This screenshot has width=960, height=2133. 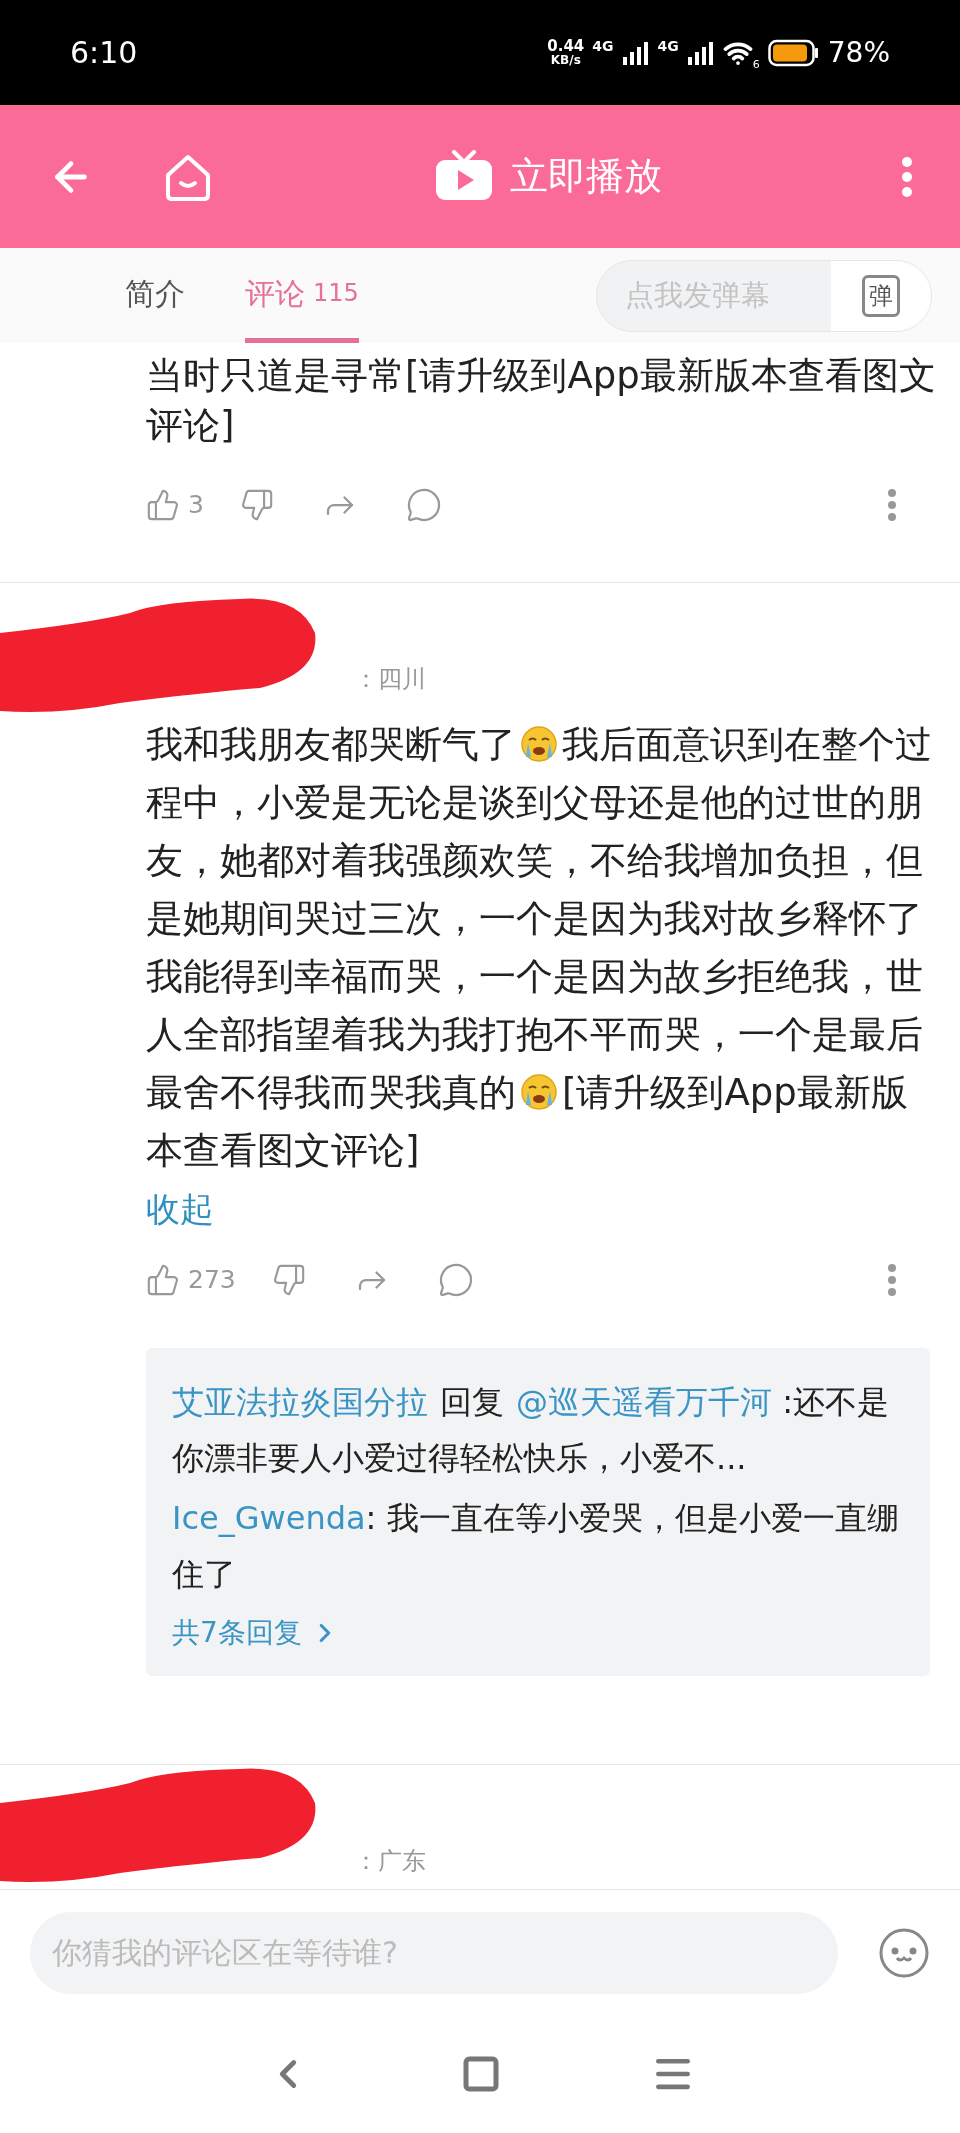 I want to click on reply-text: Ice_Gwenda: 我一直在等小爱哭，但是小爱一直绷住了, so click(x=536, y=1546).